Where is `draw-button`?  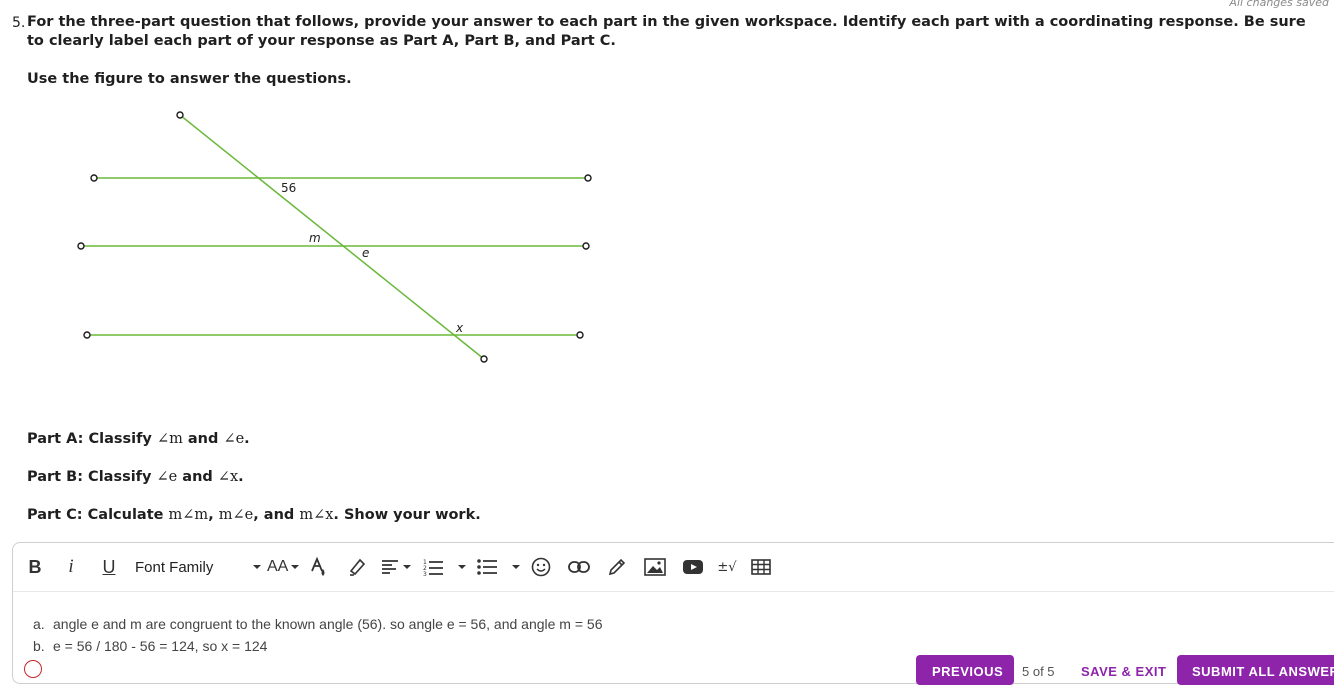
draw-button is located at coordinates (617, 567).